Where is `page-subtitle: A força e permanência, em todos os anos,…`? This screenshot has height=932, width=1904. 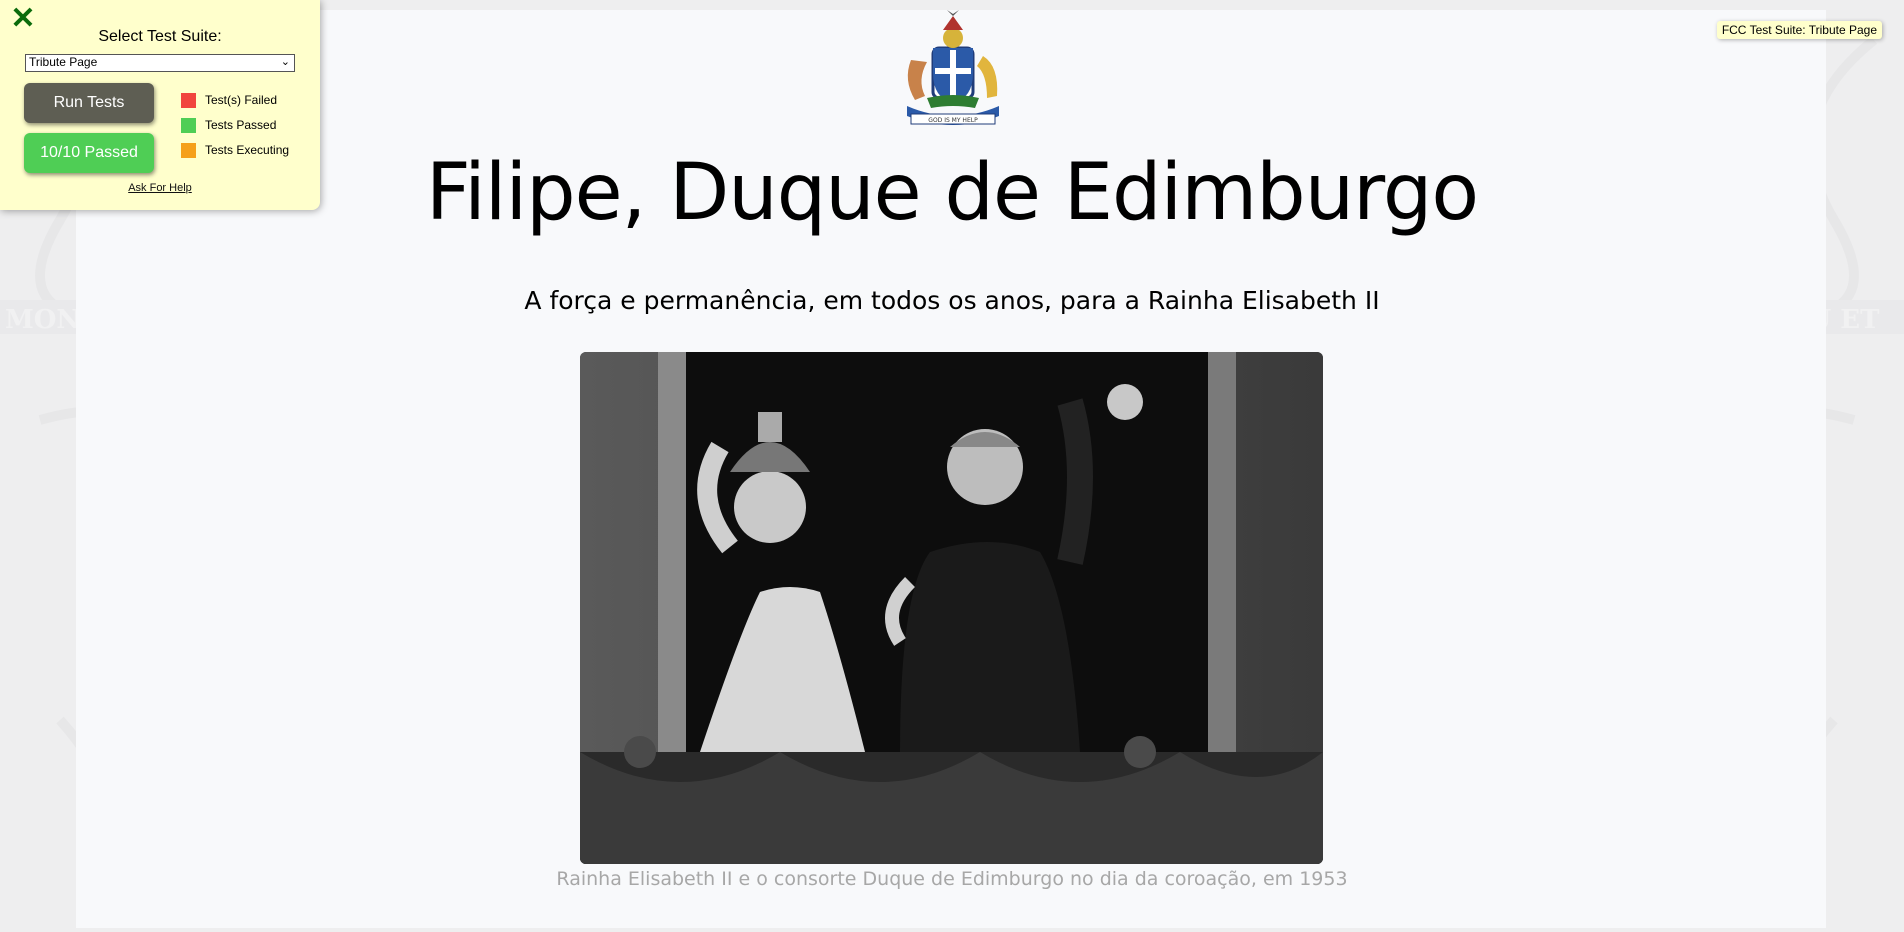
page-subtitle: A força e permanência, em todos os anos,… is located at coordinates (952, 300).